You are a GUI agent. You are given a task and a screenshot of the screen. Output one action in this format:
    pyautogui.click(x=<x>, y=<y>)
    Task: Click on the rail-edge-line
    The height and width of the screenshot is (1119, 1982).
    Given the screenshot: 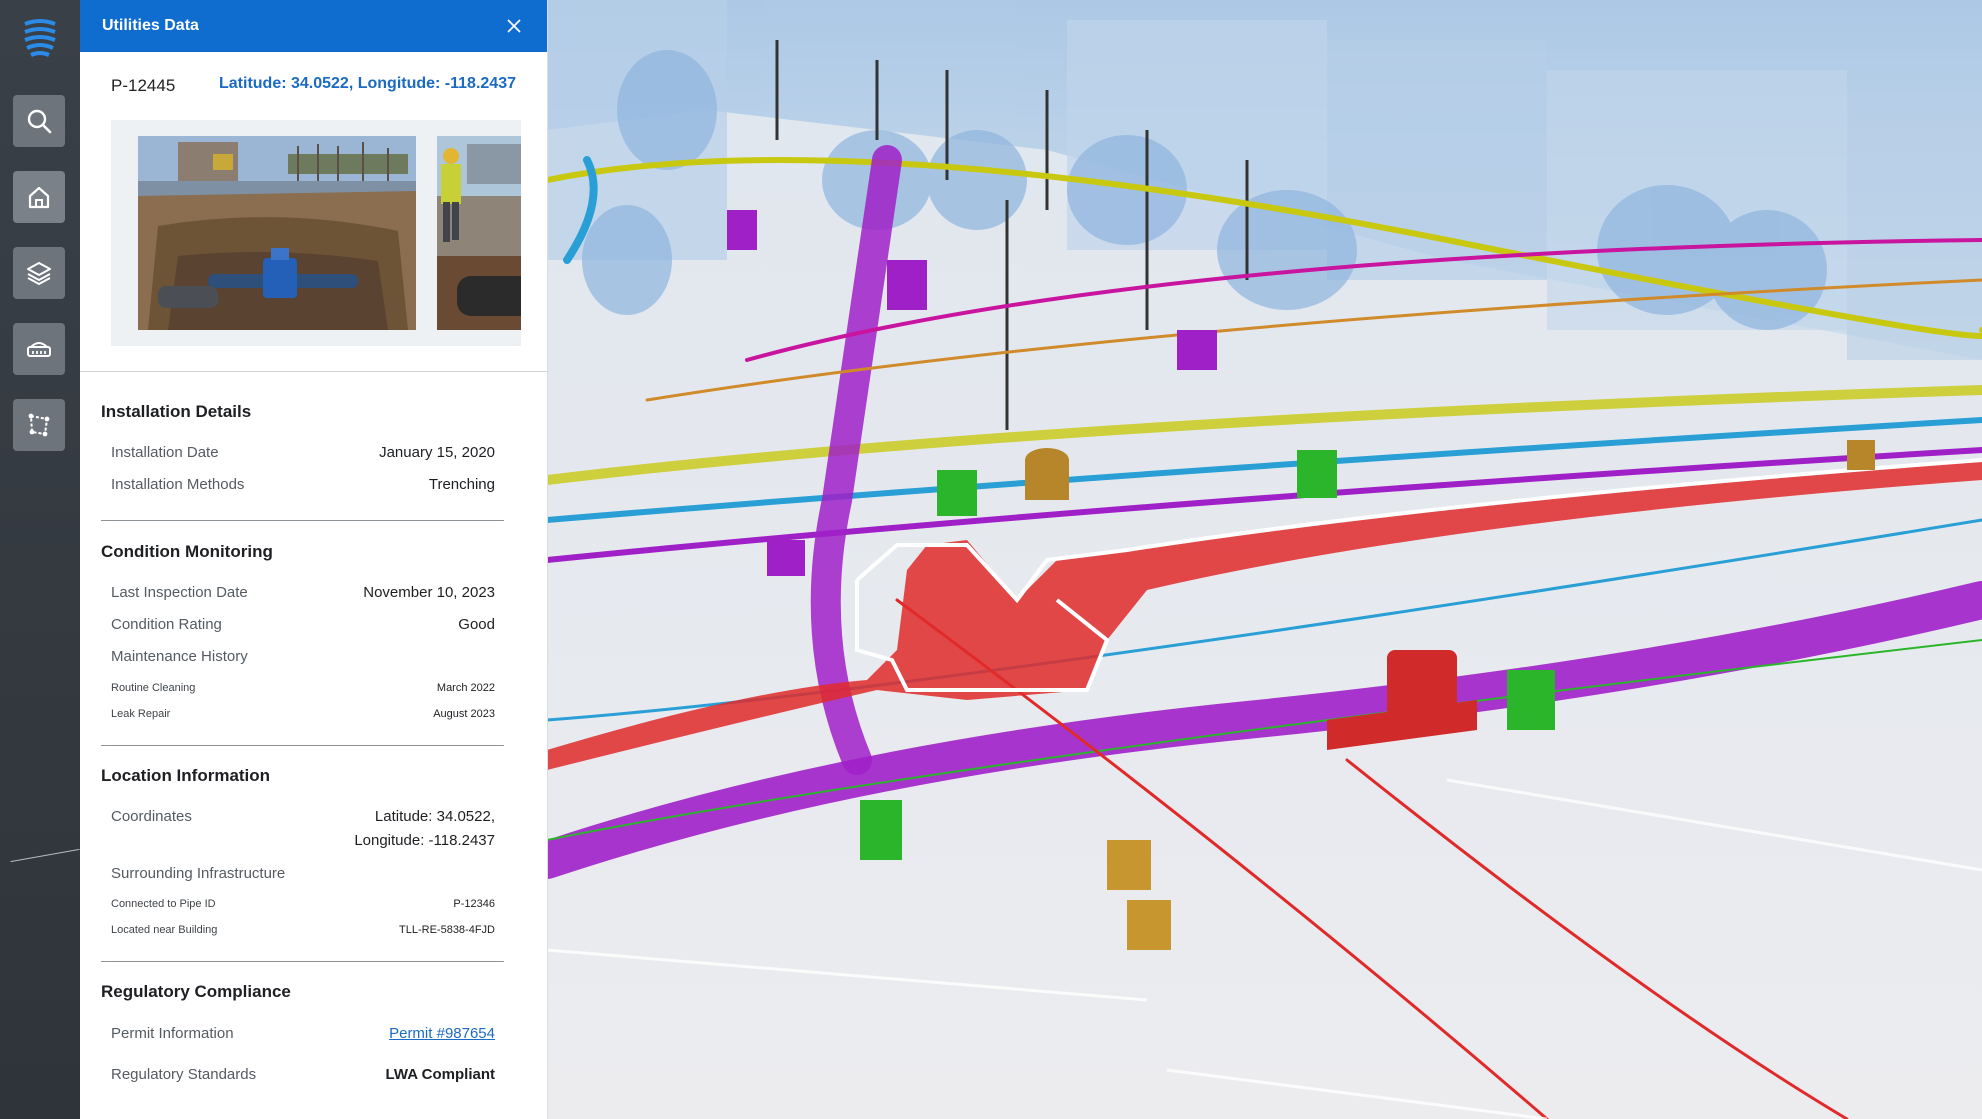 What is the action you would take?
    pyautogui.click(x=45, y=855)
    